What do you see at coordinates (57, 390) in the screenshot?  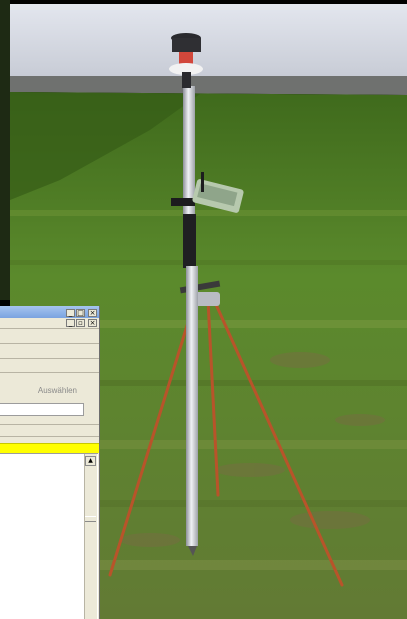 I see `select-label: Auswählen` at bounding box center [57, 390].